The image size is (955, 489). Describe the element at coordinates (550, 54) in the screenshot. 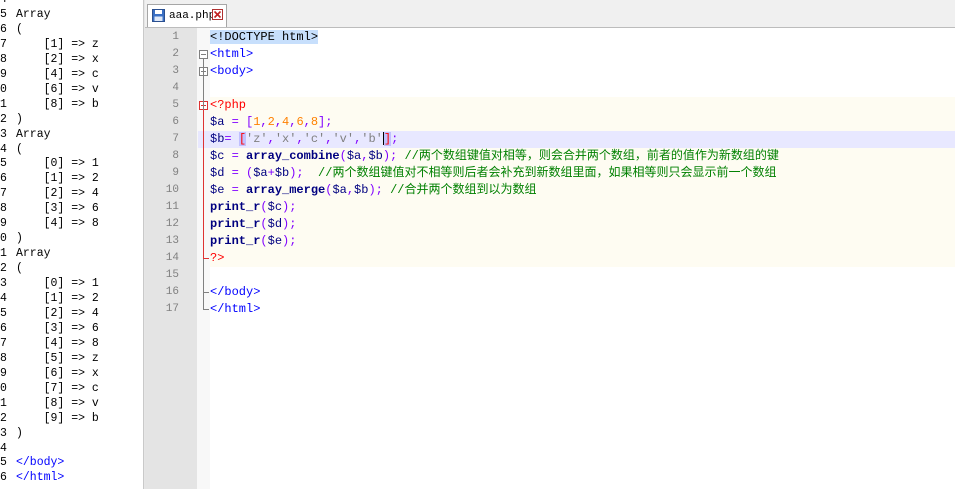

I see `code-line: 2 <html>` at that location.